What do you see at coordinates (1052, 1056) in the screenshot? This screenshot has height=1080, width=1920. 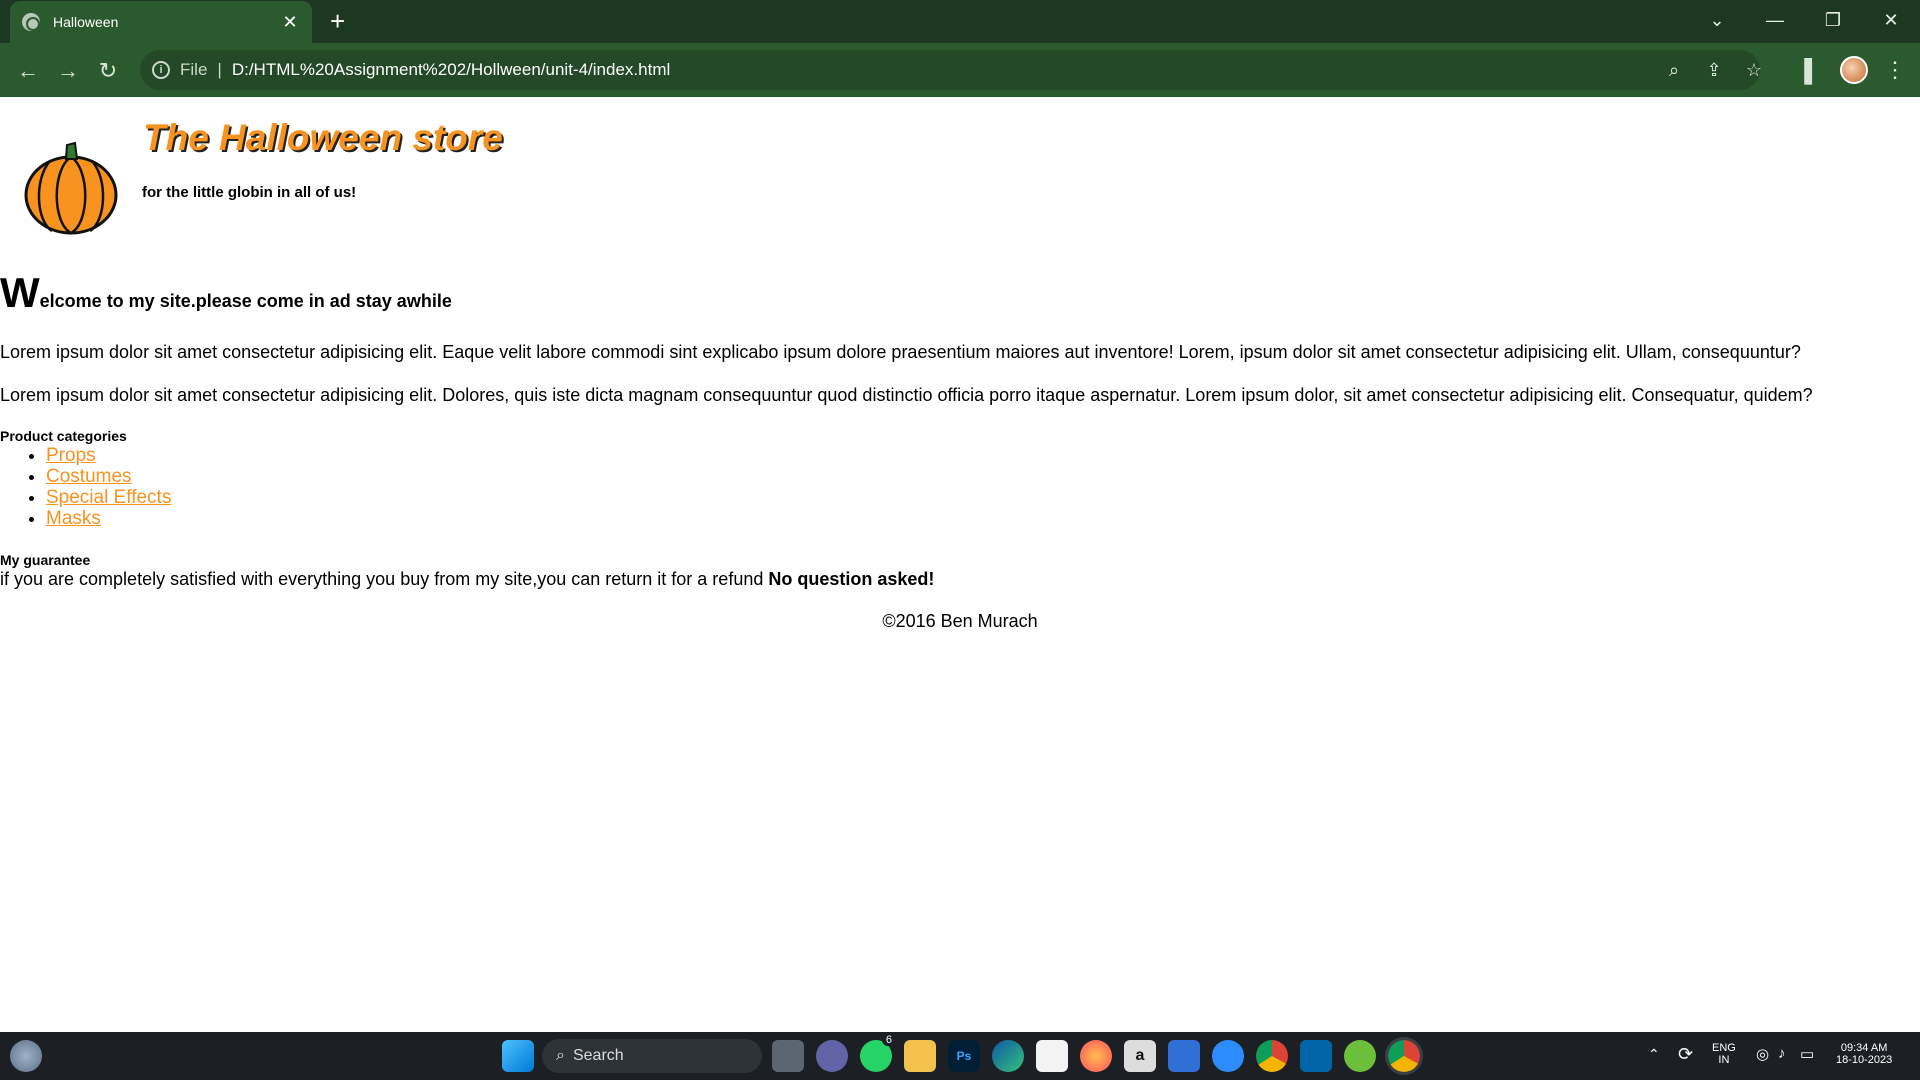 I see `store-icon` at bounding box center [1052, 1056].